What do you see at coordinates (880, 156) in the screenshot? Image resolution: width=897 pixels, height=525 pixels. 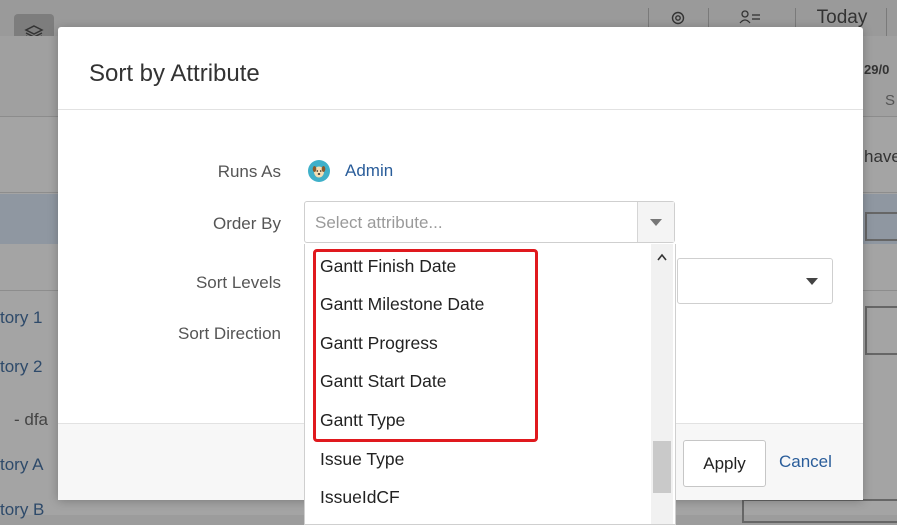 I see `background-cell-text: have` at bounding box center [880, 156].